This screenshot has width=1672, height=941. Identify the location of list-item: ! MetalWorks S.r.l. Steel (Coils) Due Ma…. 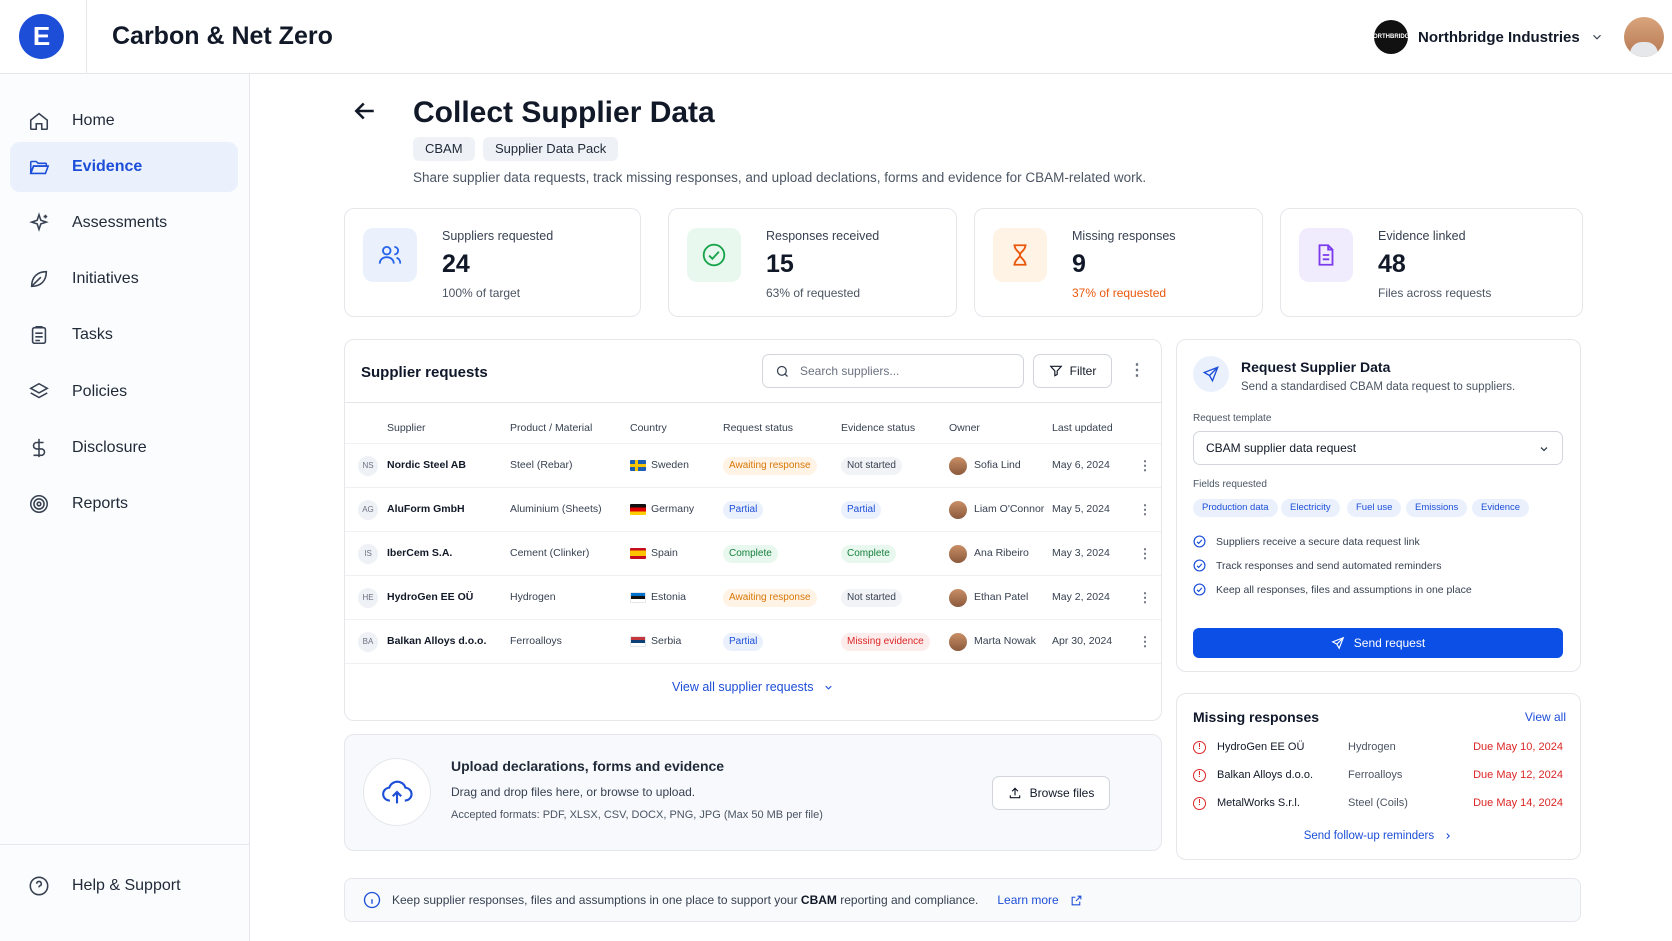
(1378, 804).